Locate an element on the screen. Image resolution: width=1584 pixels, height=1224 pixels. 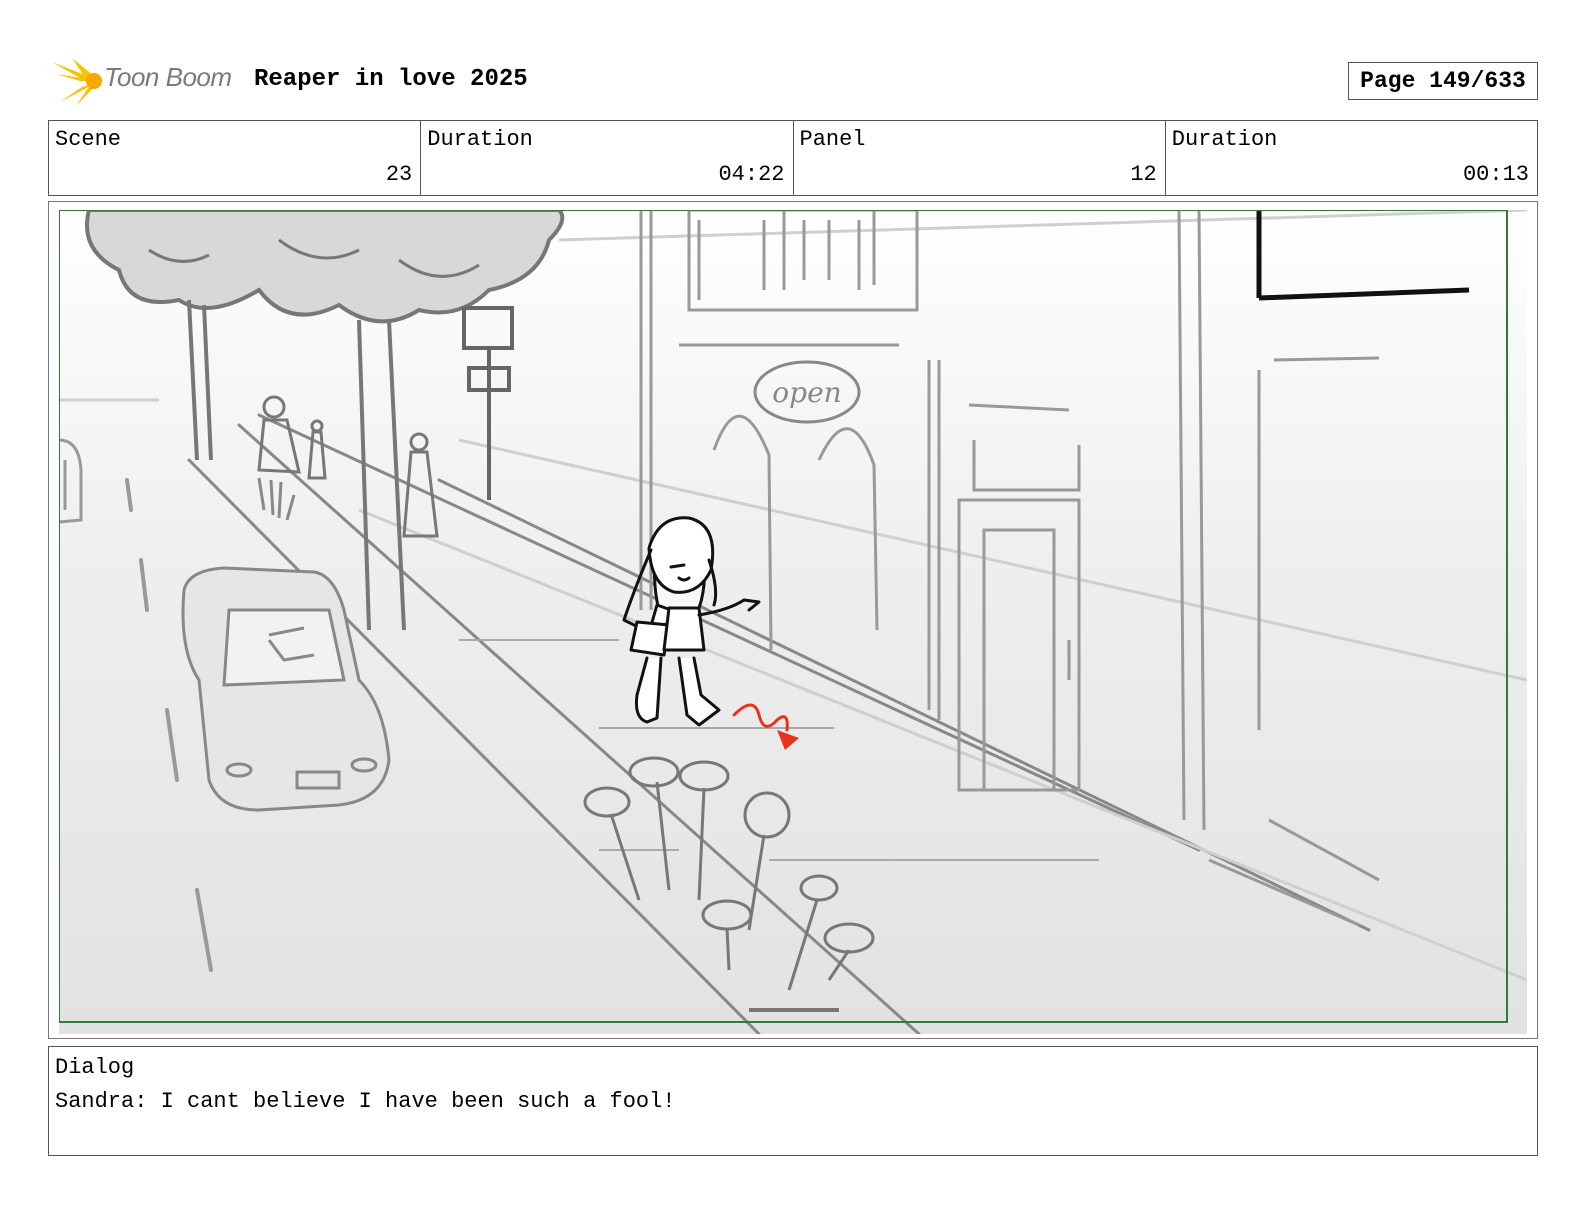
project-title: Reaper in love 2025 is located at coordinates (391, 79).